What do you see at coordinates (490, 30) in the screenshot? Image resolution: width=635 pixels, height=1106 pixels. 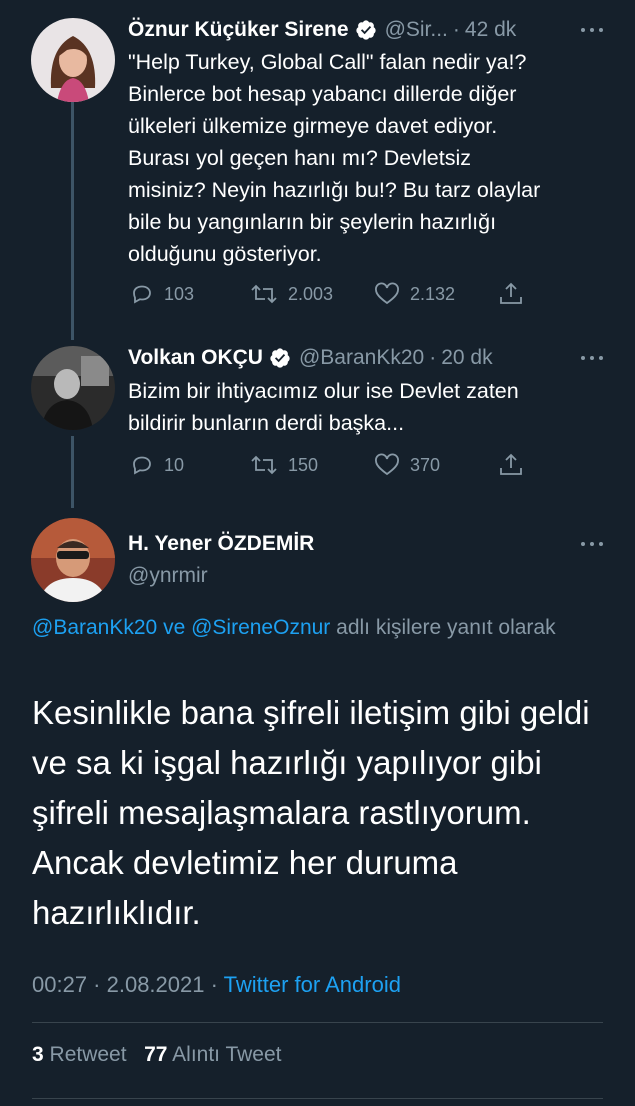 I see `timestamp: 42 dk` at bounding box center [490, 30].